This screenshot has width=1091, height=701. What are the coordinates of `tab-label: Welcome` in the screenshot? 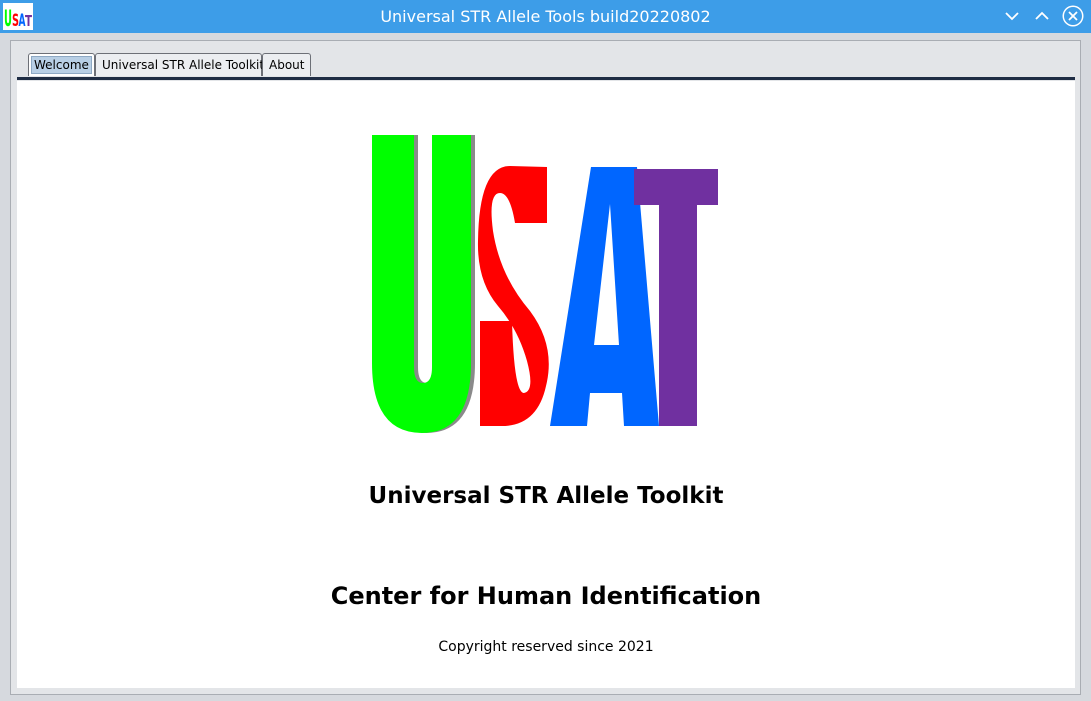 It's located at (61, 65).